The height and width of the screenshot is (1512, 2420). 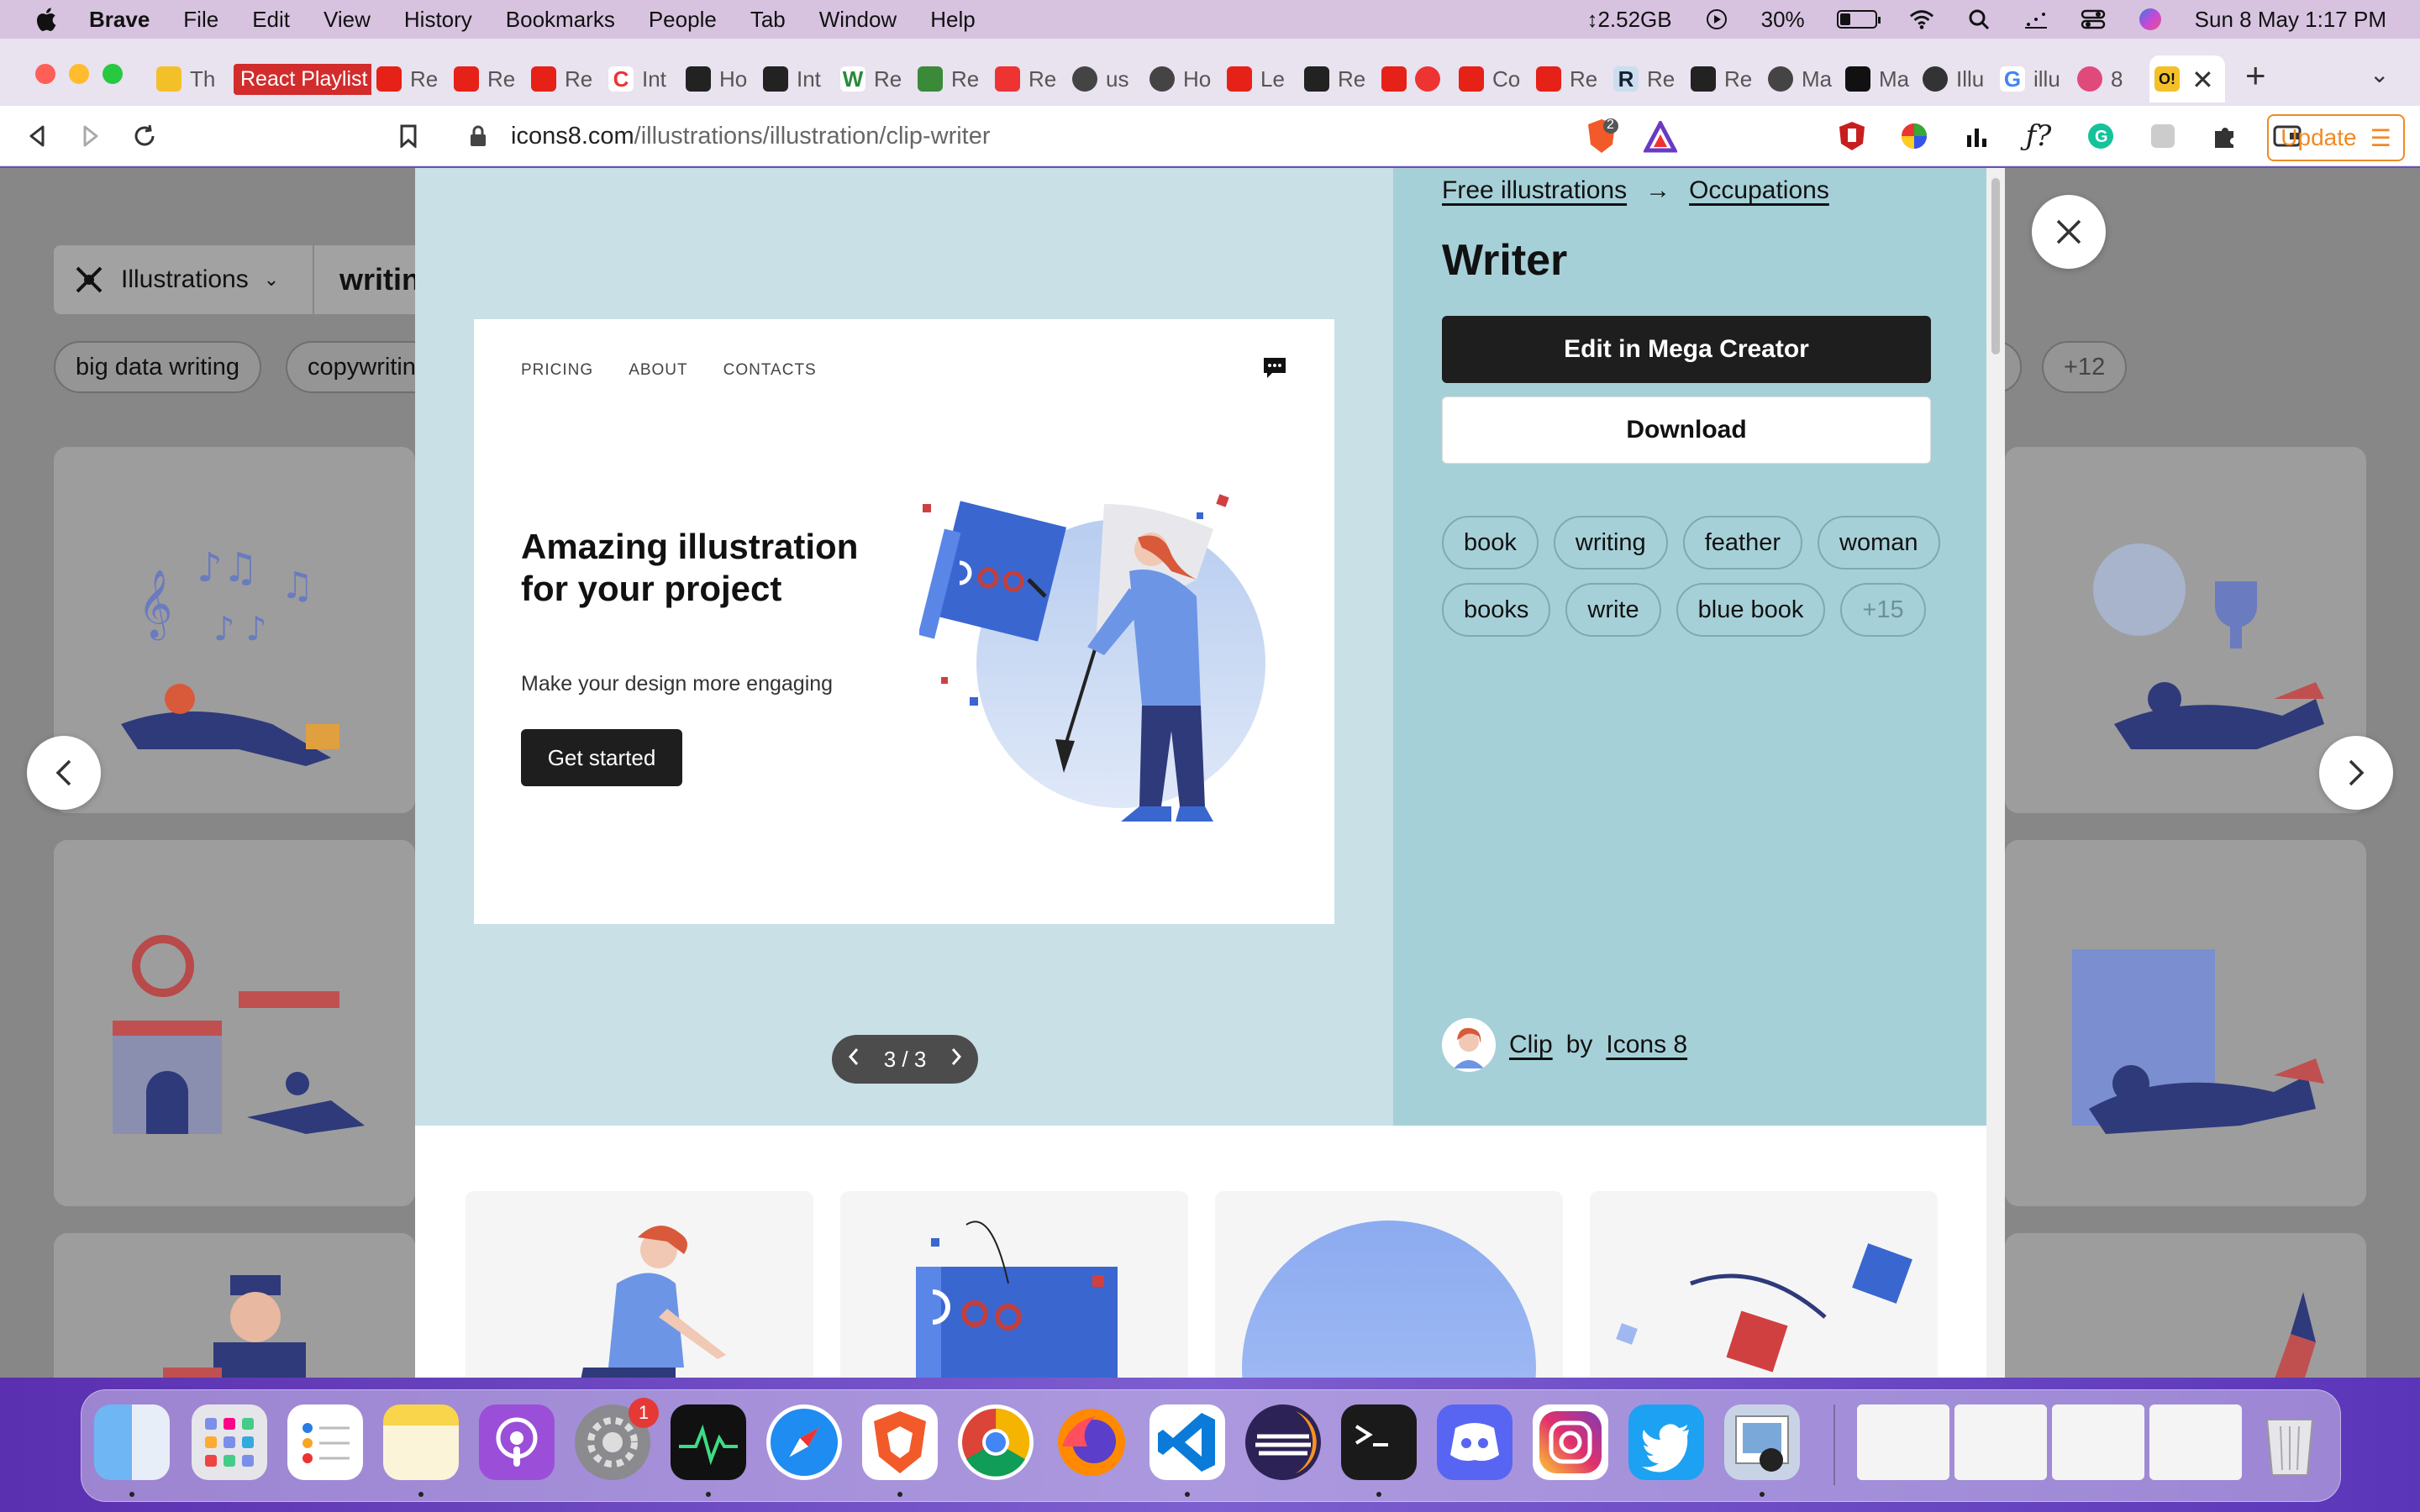 What do you see at coordinates (1610, 543) in the screenshot?
I see `tag-chip: writing` at bounding box center [1610, 543].